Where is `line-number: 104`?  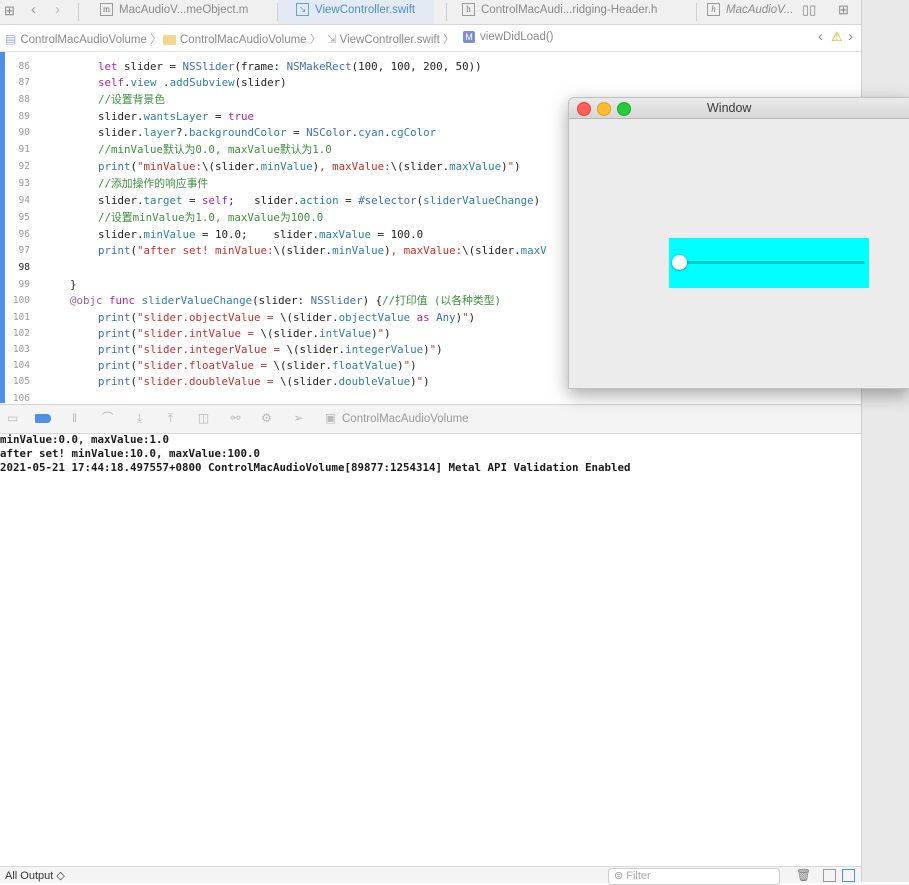 line-number: 104 is located at coordinates (21, 365).